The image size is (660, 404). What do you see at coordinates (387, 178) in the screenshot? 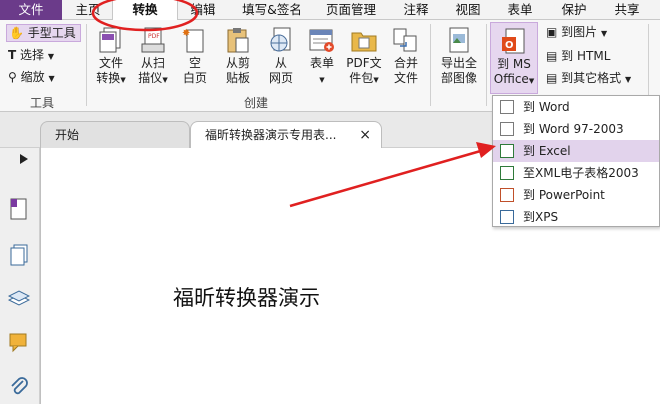
I see `annotation-arrow-line` at bounding box center [387, 178].